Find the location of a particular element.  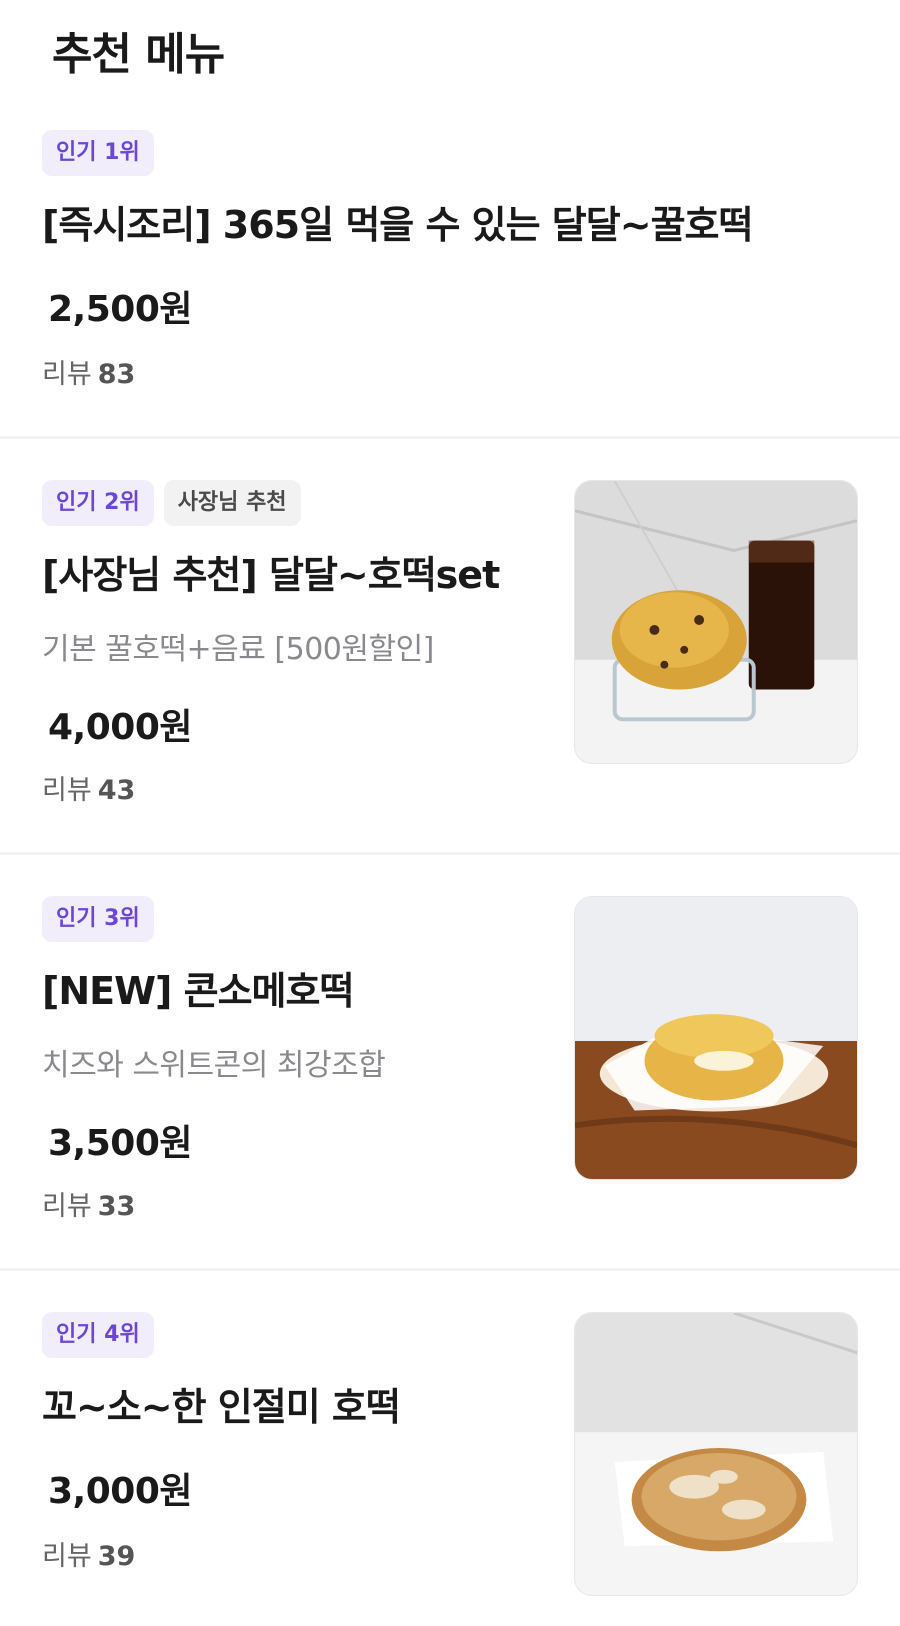

review-number: 83 is located at coordinates (116, 374).